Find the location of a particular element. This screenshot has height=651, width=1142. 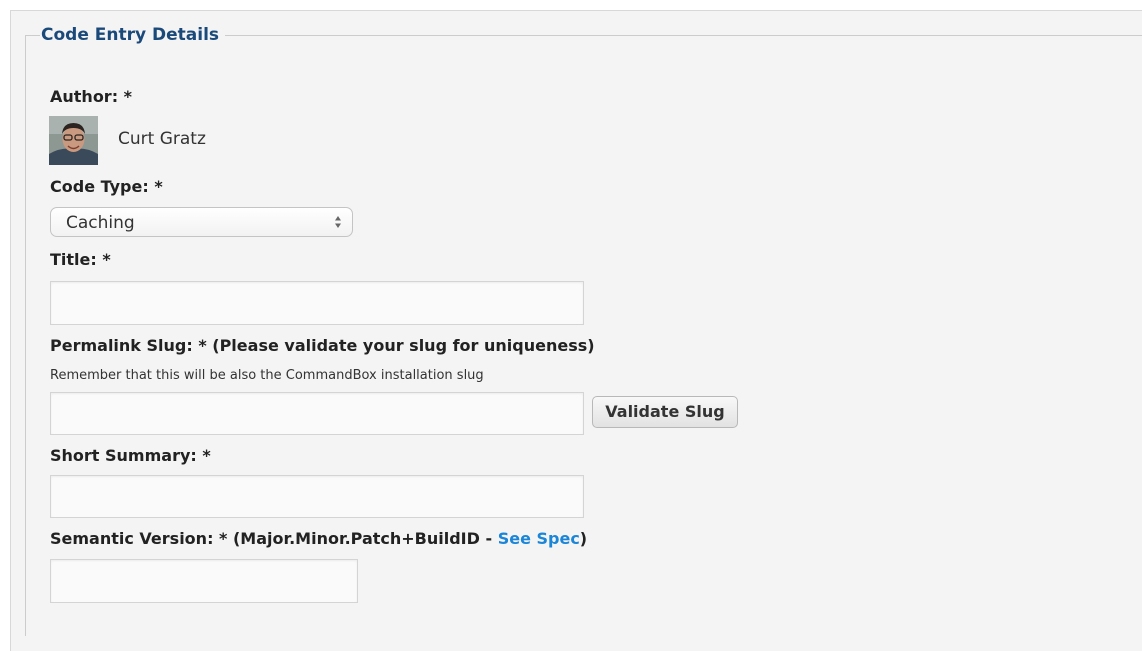

see-spec-link: See Spec is located at coordinates (539, 538).